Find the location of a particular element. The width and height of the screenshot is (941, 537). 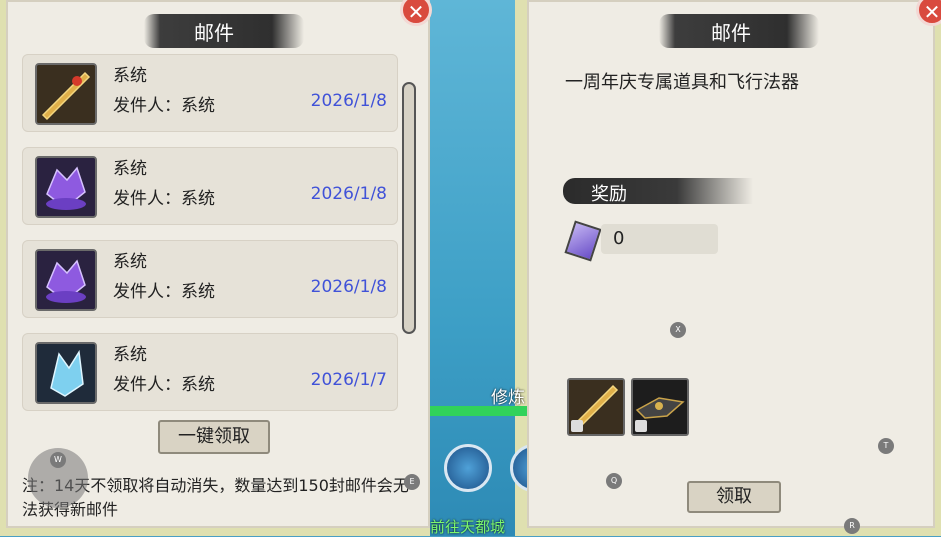

key-hint-w: W is located at coordinates (58, 460).